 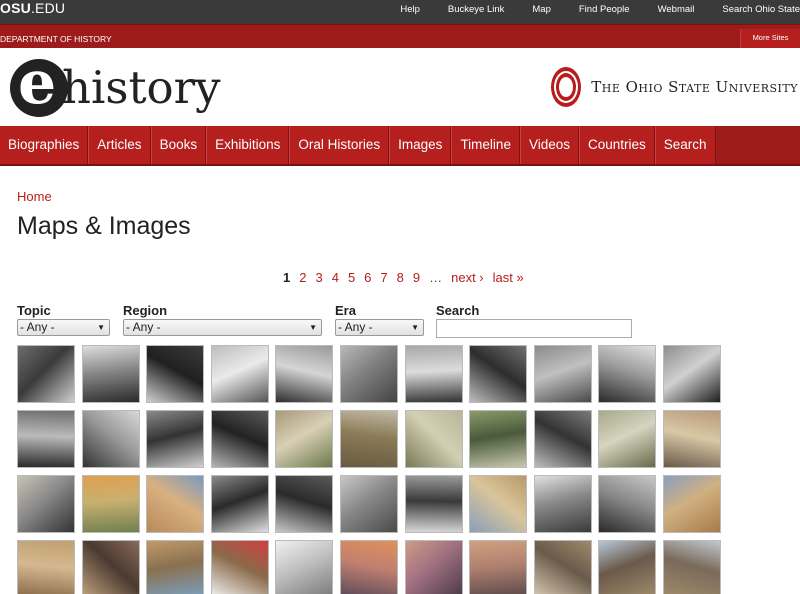 What do you see at coordinates (351, 277) in the screenshot?
I see `pager-page: 5` at bounding box center [351, 277].